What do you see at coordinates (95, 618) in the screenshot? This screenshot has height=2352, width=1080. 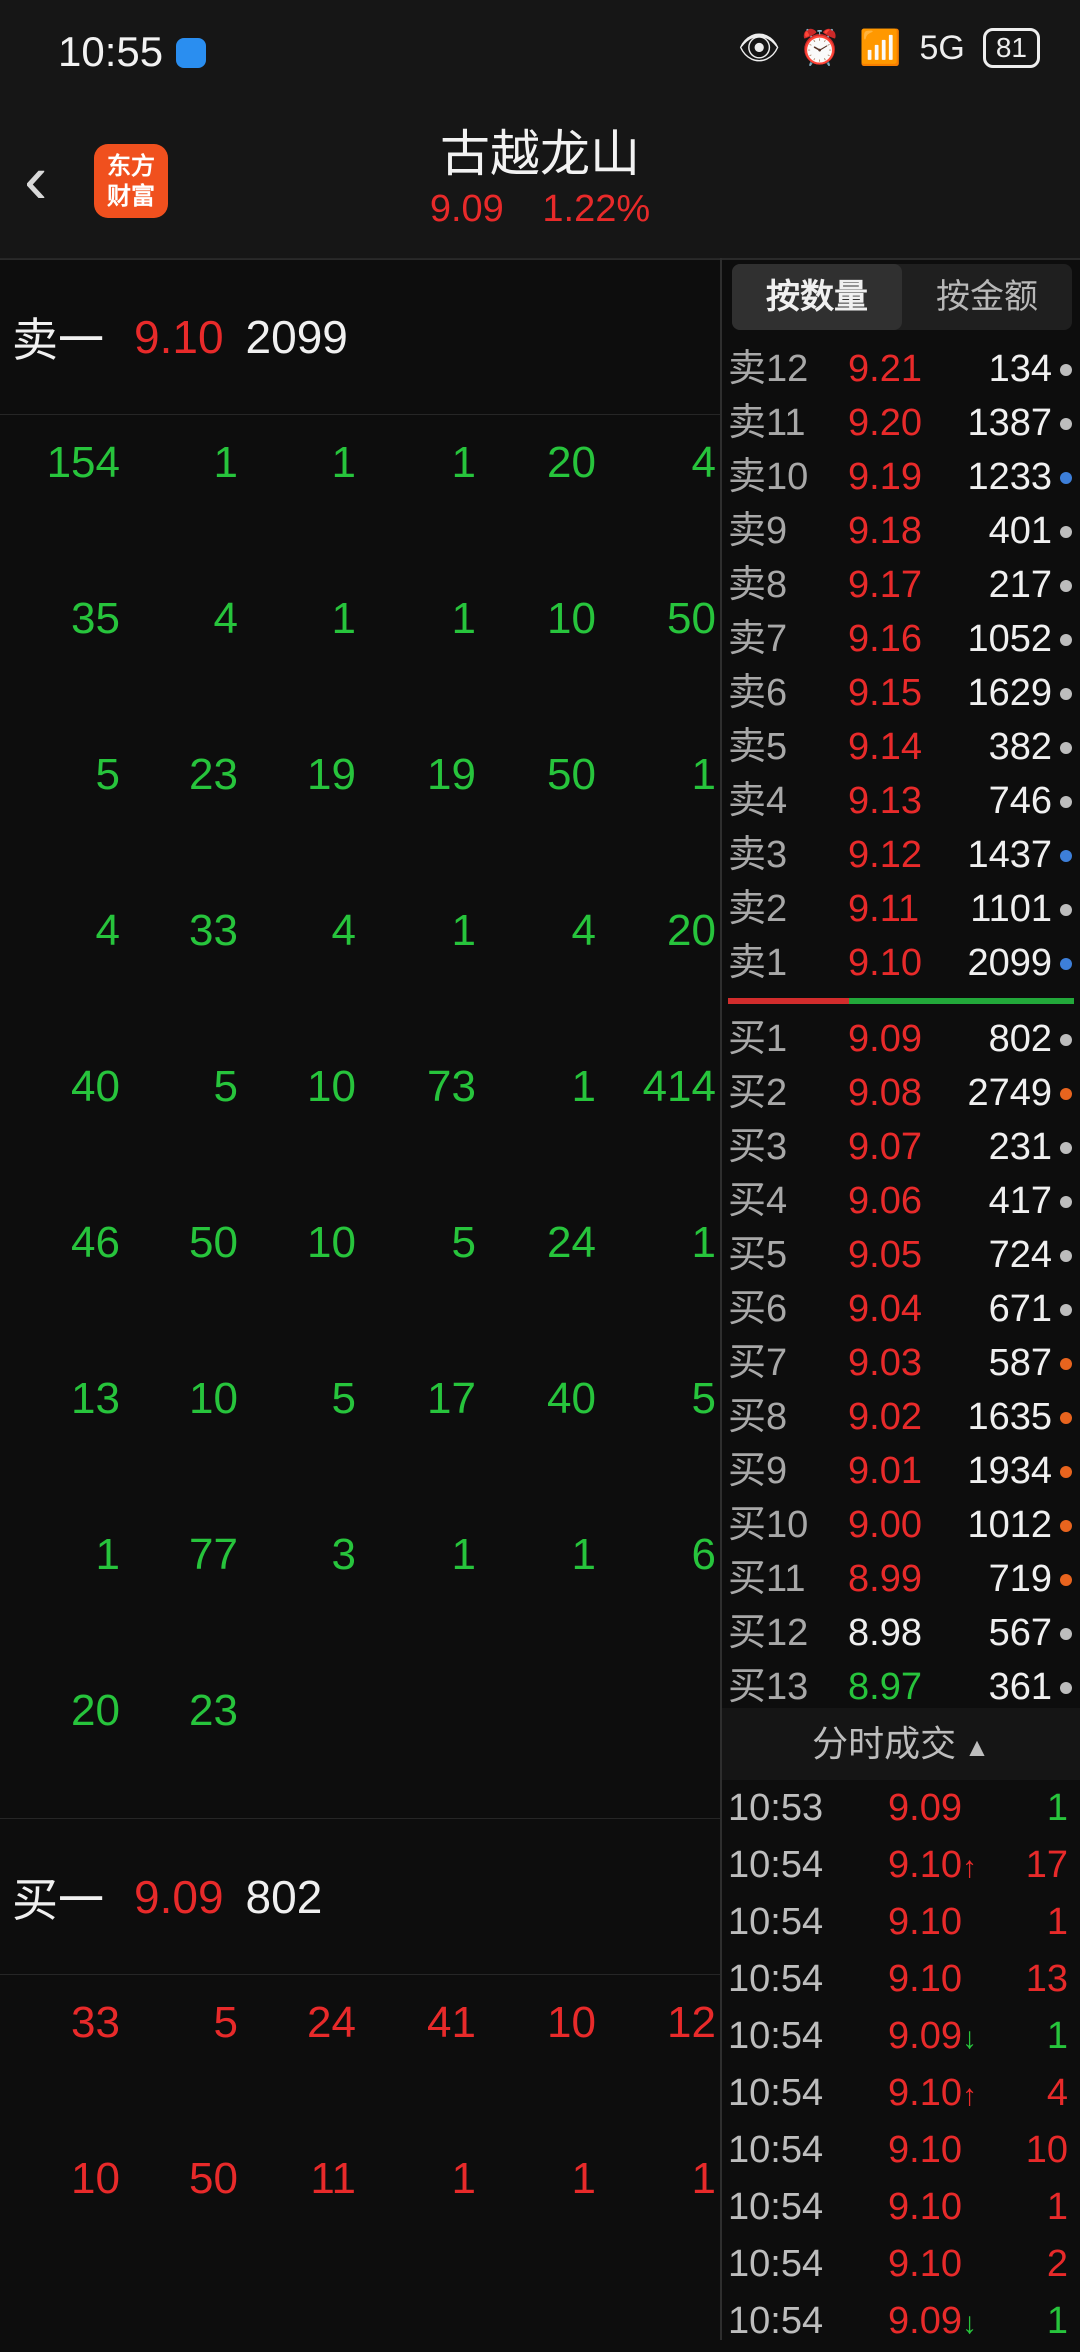 I see `queue-cell: 35` at bounding box center [95, 618].